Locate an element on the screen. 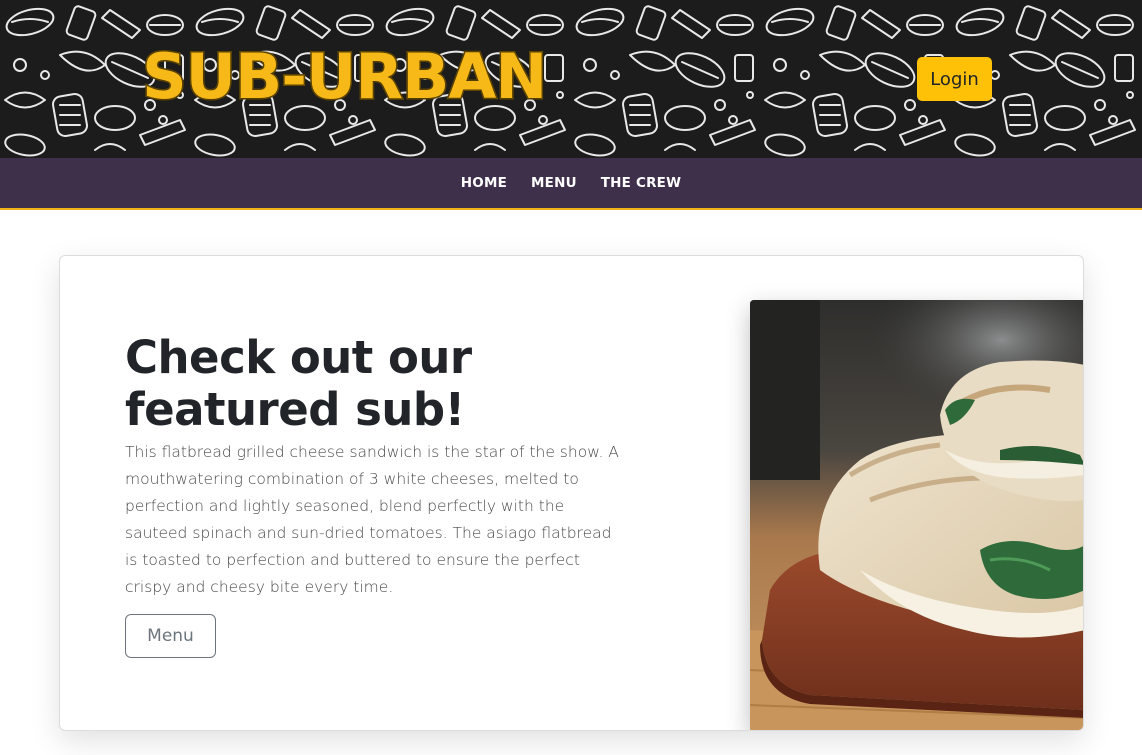 The image size is (1142, 755). main-navbar: HOME MENU THE CREW is located at coordinates (571, 184).